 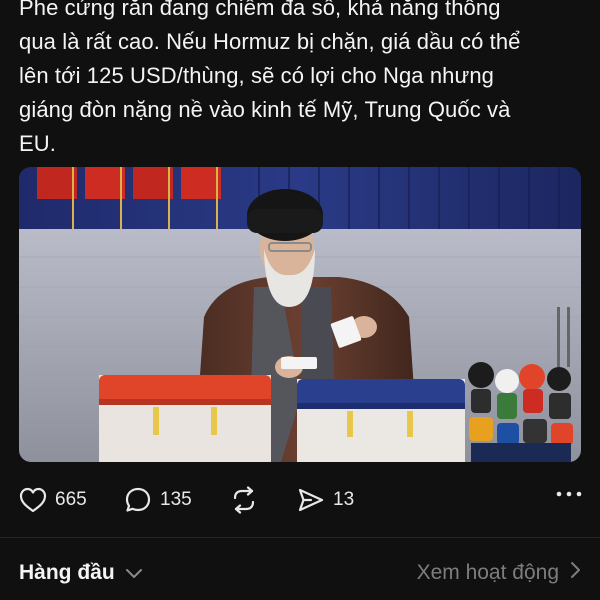 What do you see at coordinates (138, 500) in the screenshot?
I see `comment-icon` at bounding box center [138, 500].